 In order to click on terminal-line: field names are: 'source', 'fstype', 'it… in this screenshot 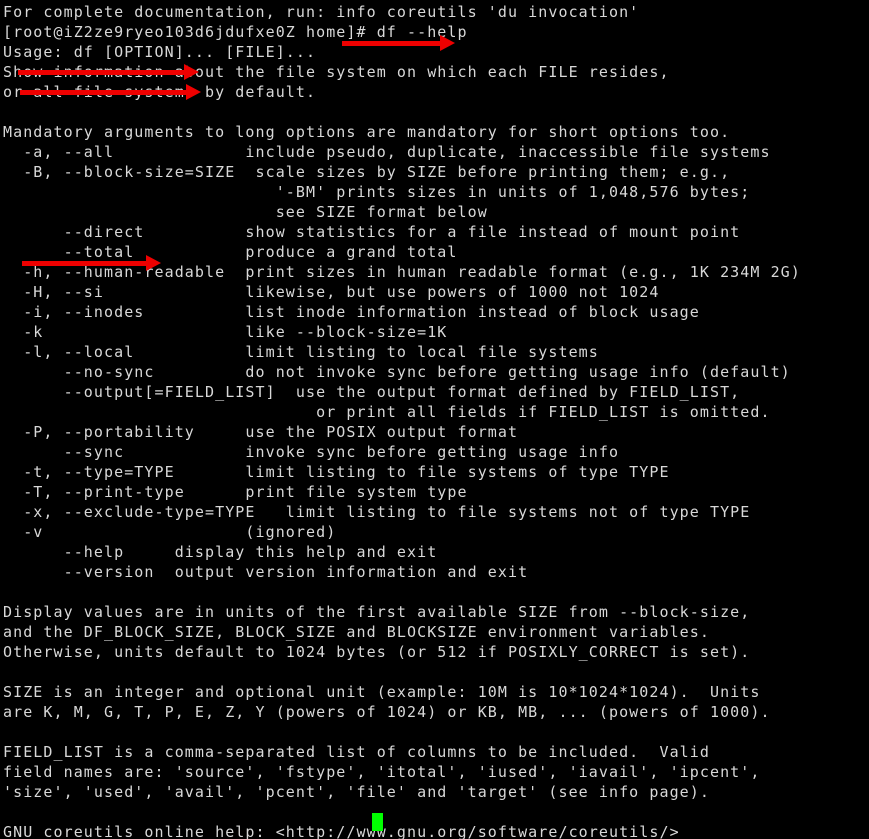, I will do `click(382, 772)`.